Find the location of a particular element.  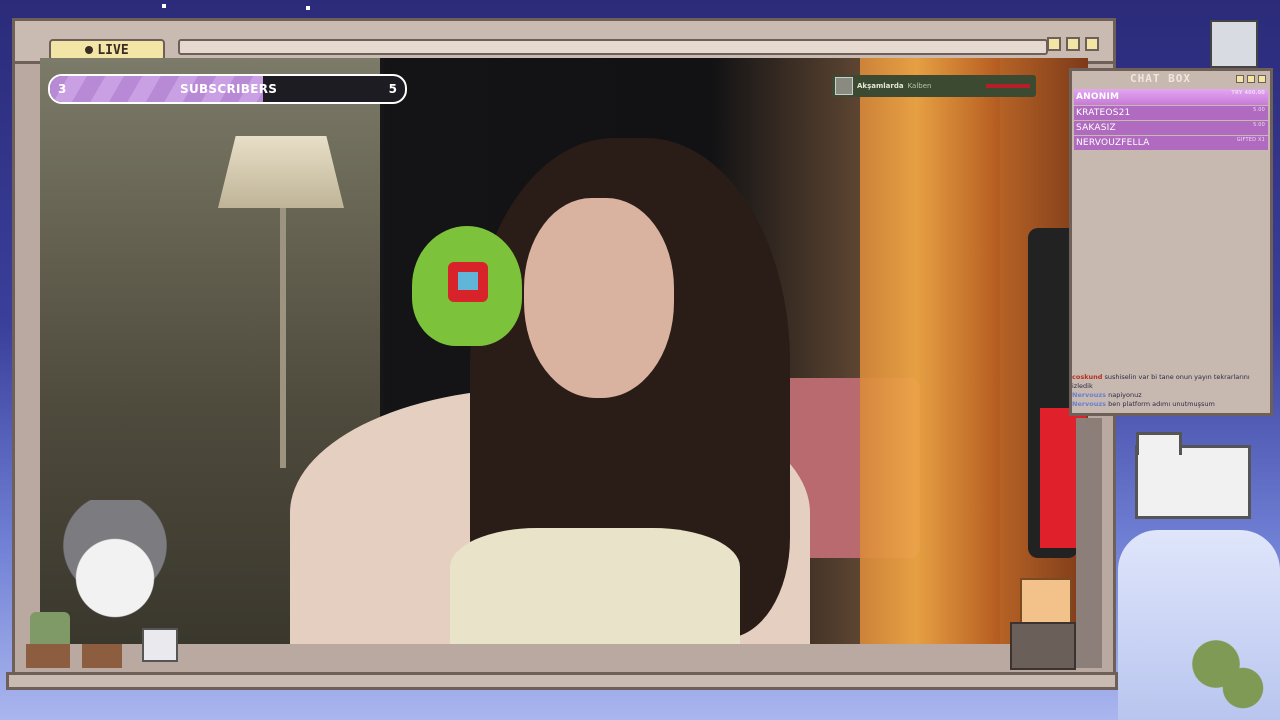

lamp-shade is located at coordinates (281, 172).